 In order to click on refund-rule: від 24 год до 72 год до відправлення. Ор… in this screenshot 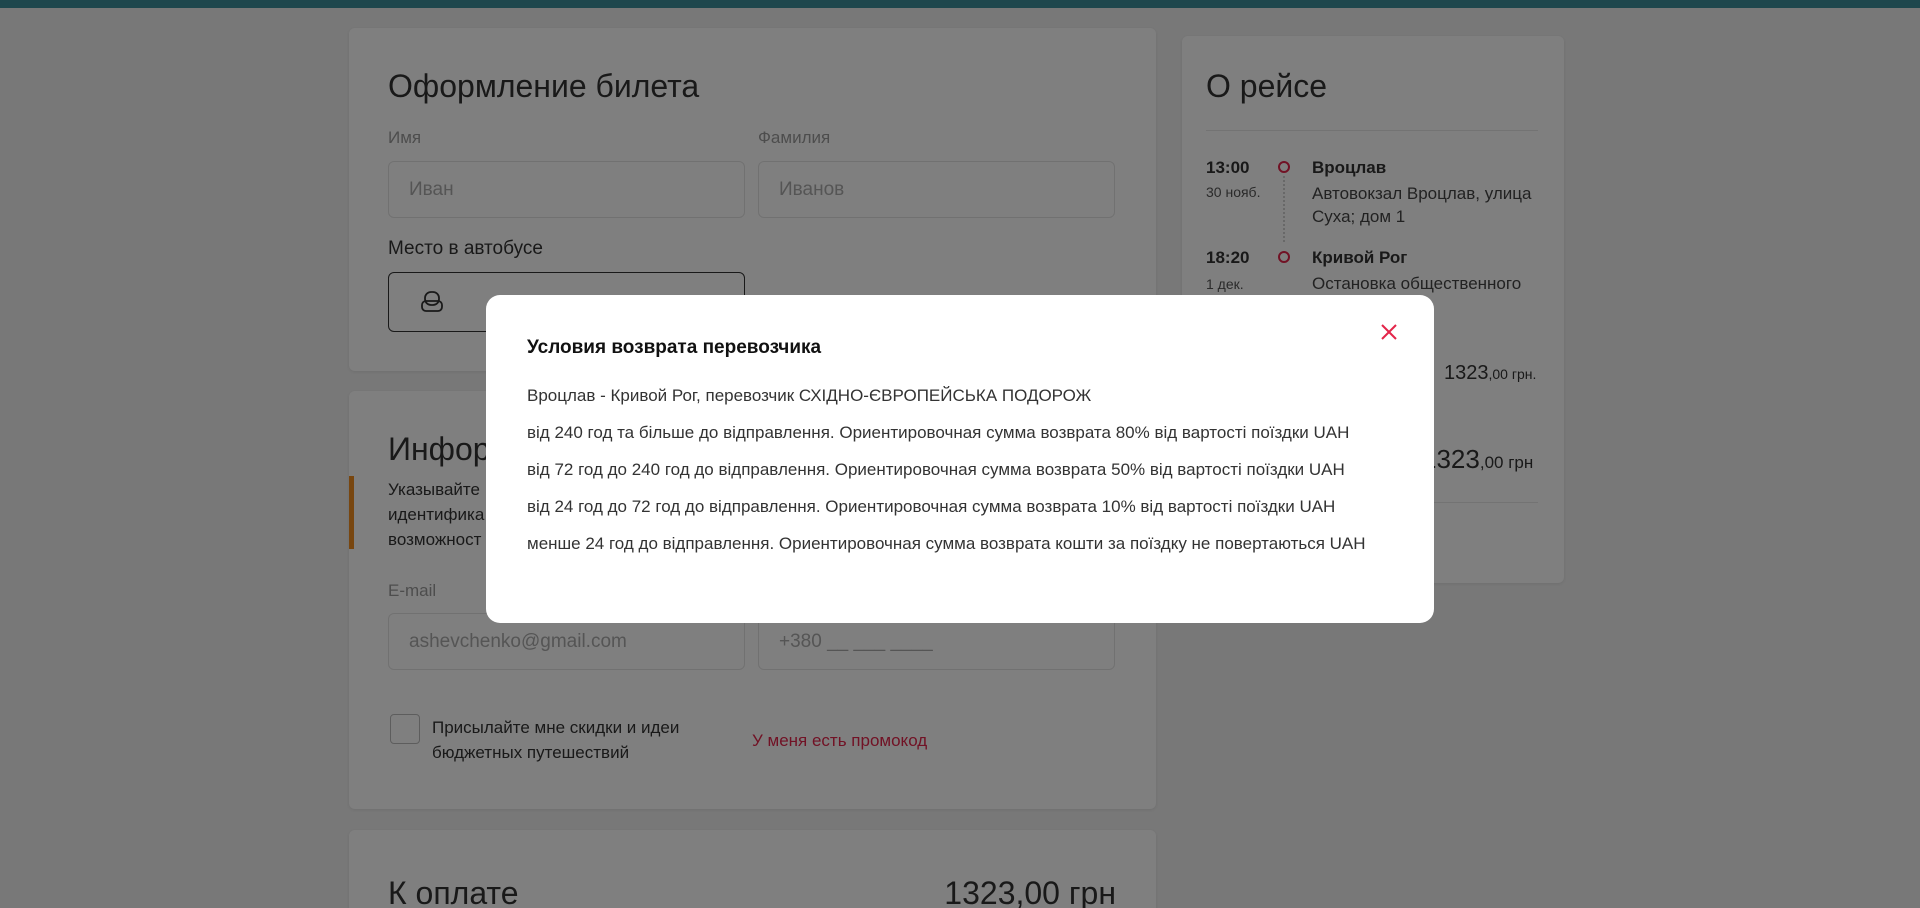, I will do `click(931, 506)`.